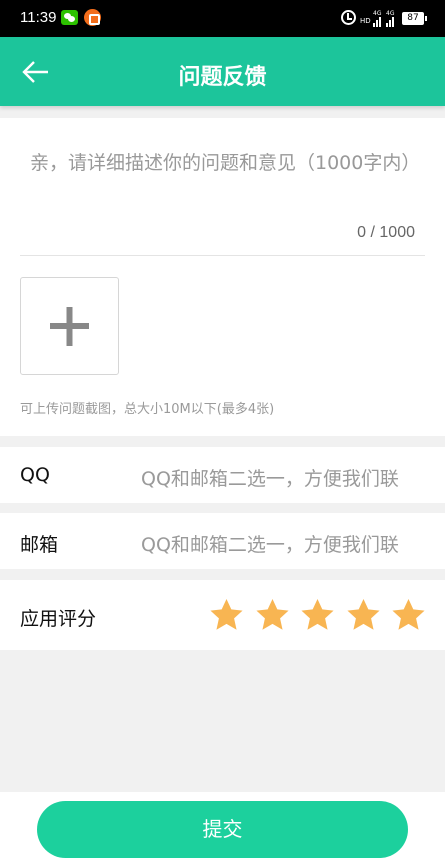  Describe the element at coordinates (414, 18) in the screenshot. I see `battery-icon: 87` at that location.